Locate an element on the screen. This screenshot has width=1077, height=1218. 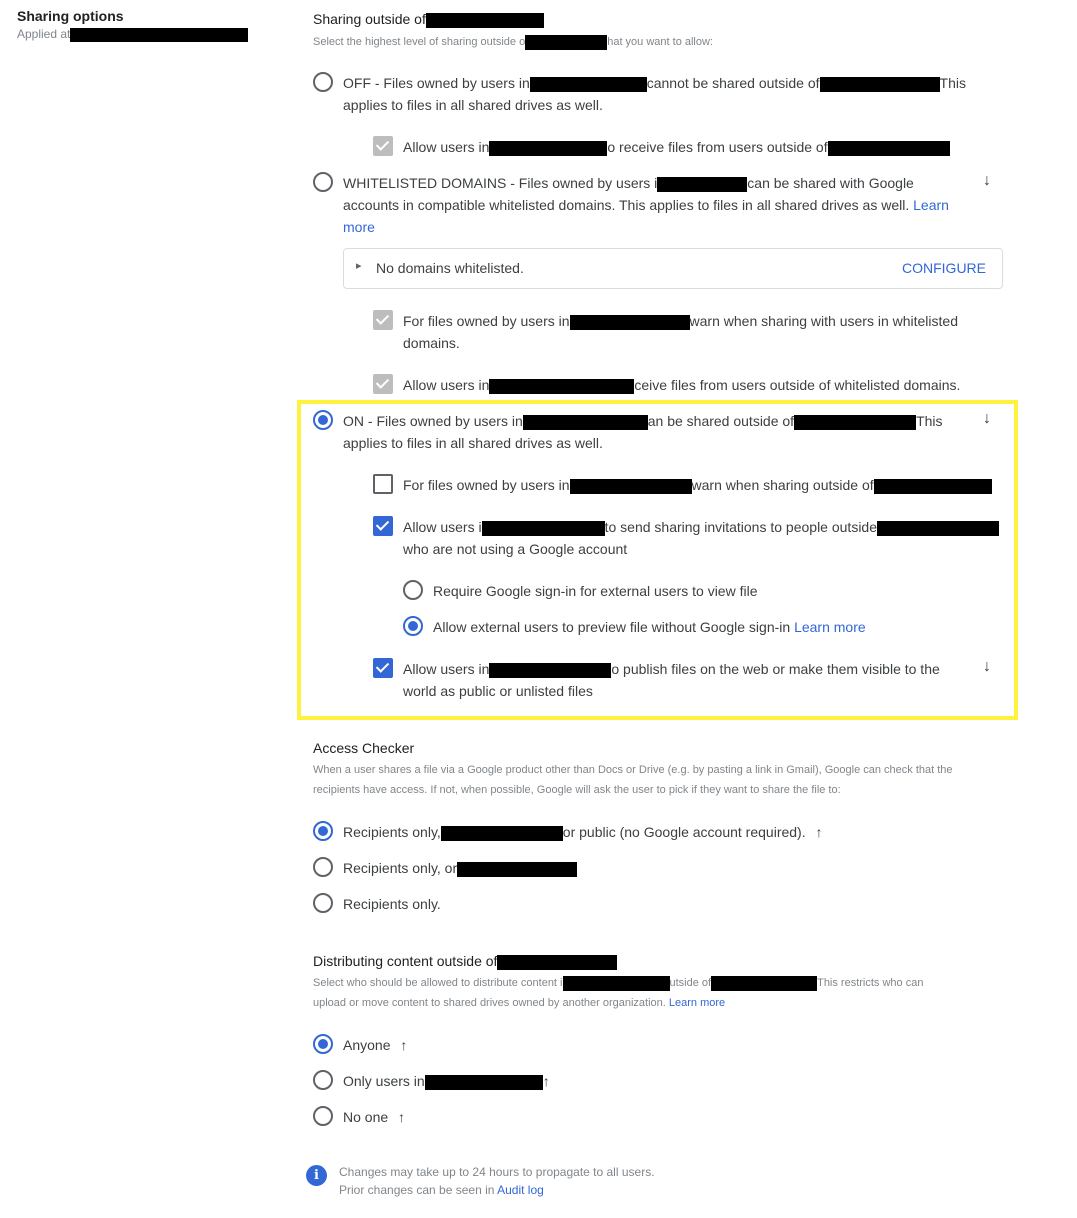
info-icon: i is located at coordinates (316, 1175).